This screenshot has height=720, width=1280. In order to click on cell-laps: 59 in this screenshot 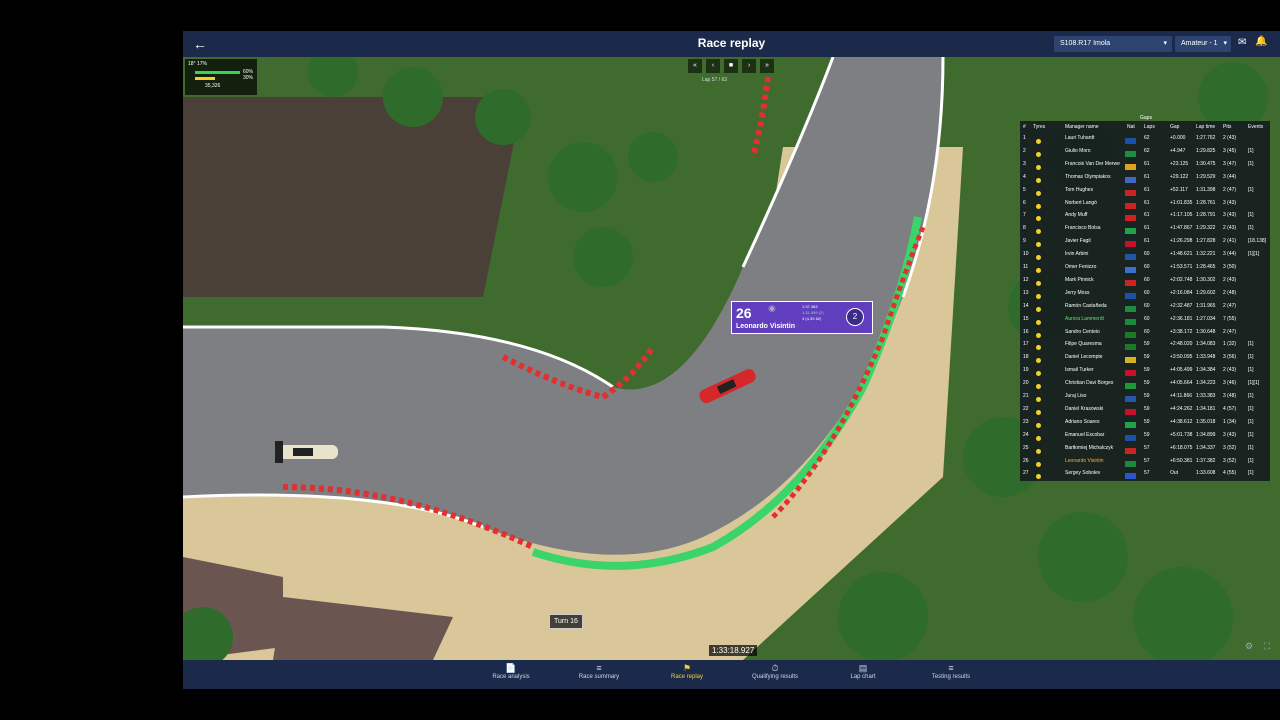, I will do `click(1147, 383)`.